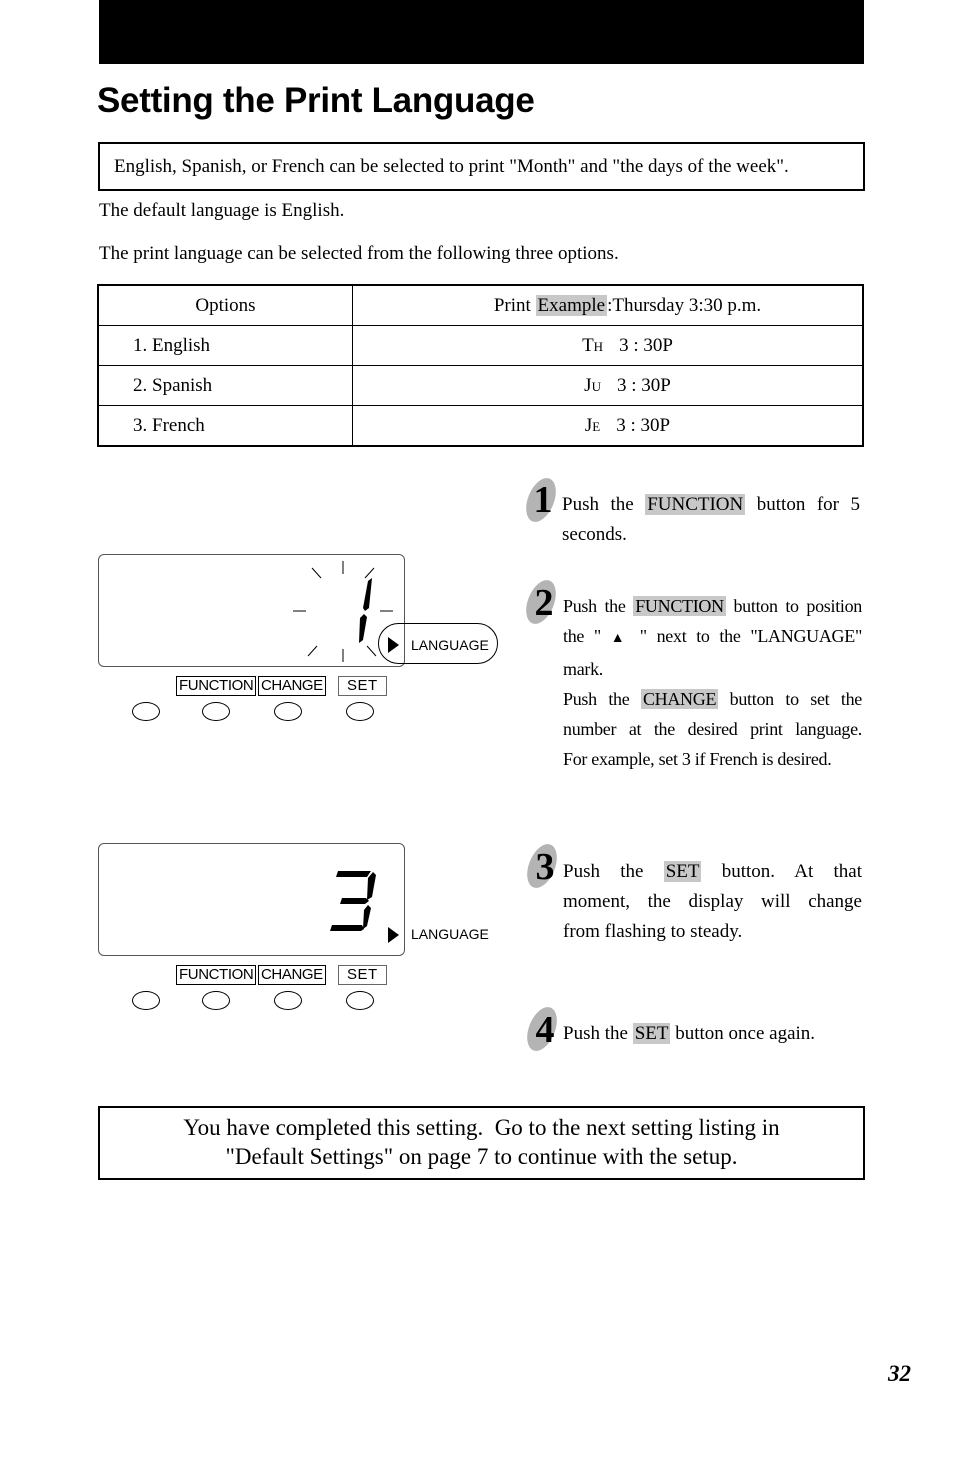 The width and height of the screenshot is (954, 1475). I want to click on header-options: Options, so click(225, 305).